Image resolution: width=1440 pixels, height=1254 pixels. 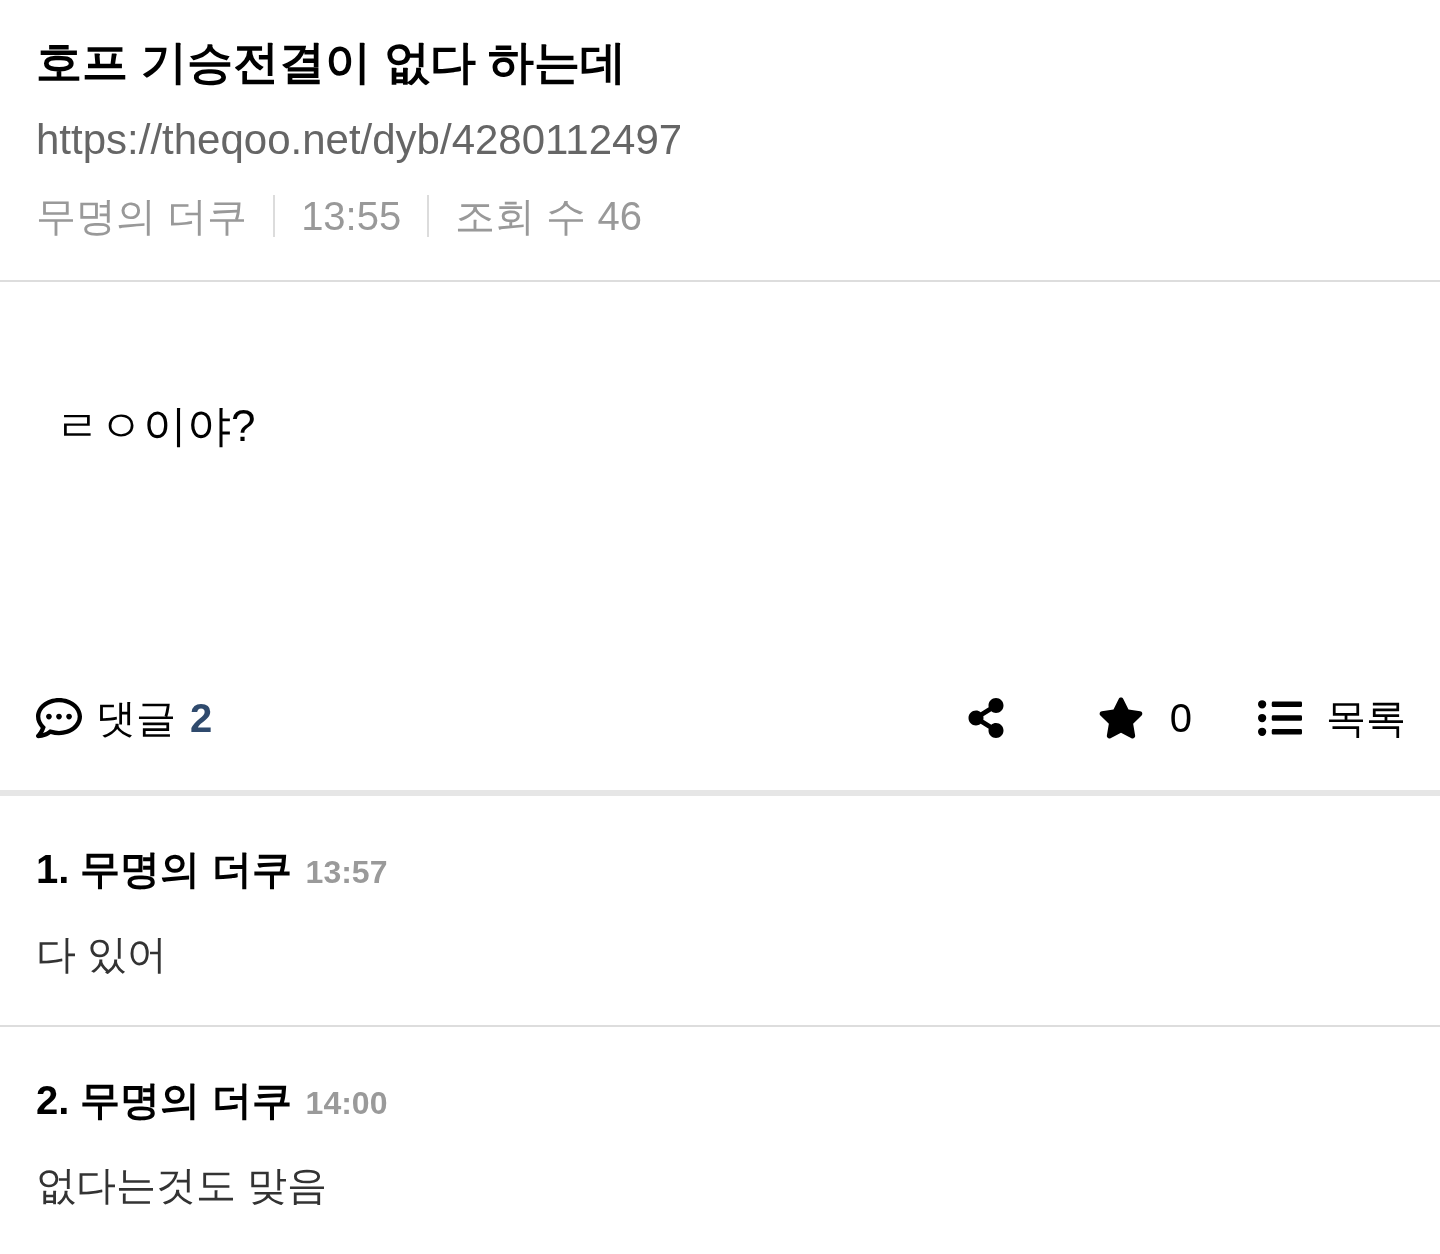 What do you see at coordinates (164, 1100) in the screenshot?
I see `comment-author: 2. 무명의 더쿠` at bounding box center [164, 1100].